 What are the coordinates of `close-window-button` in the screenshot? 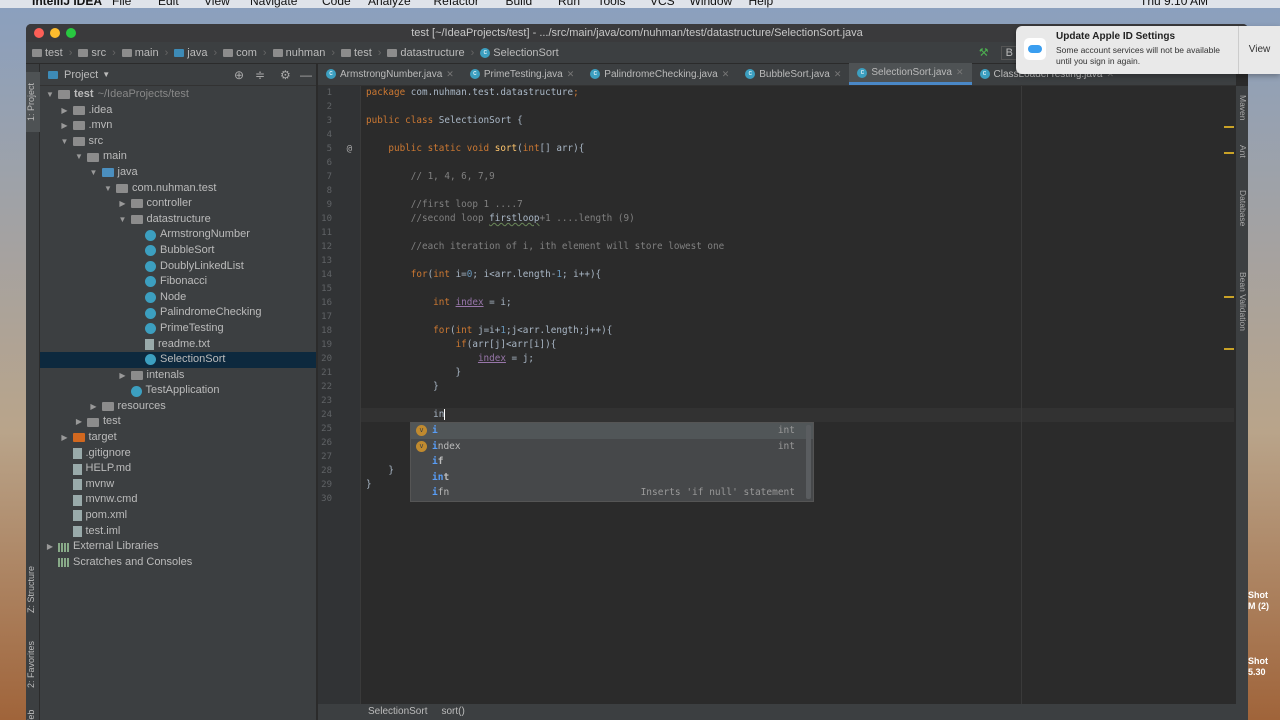 It's located at (39, 33).